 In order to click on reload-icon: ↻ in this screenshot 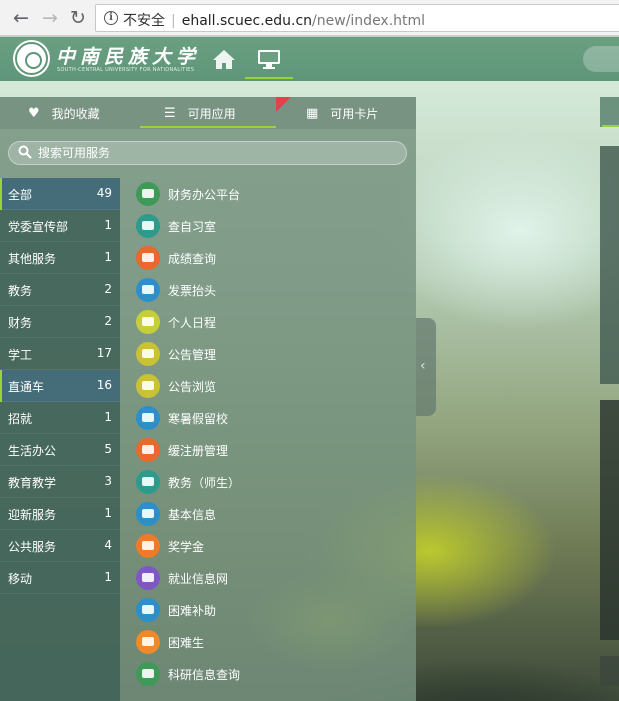, I will do `click(78, 18)`.